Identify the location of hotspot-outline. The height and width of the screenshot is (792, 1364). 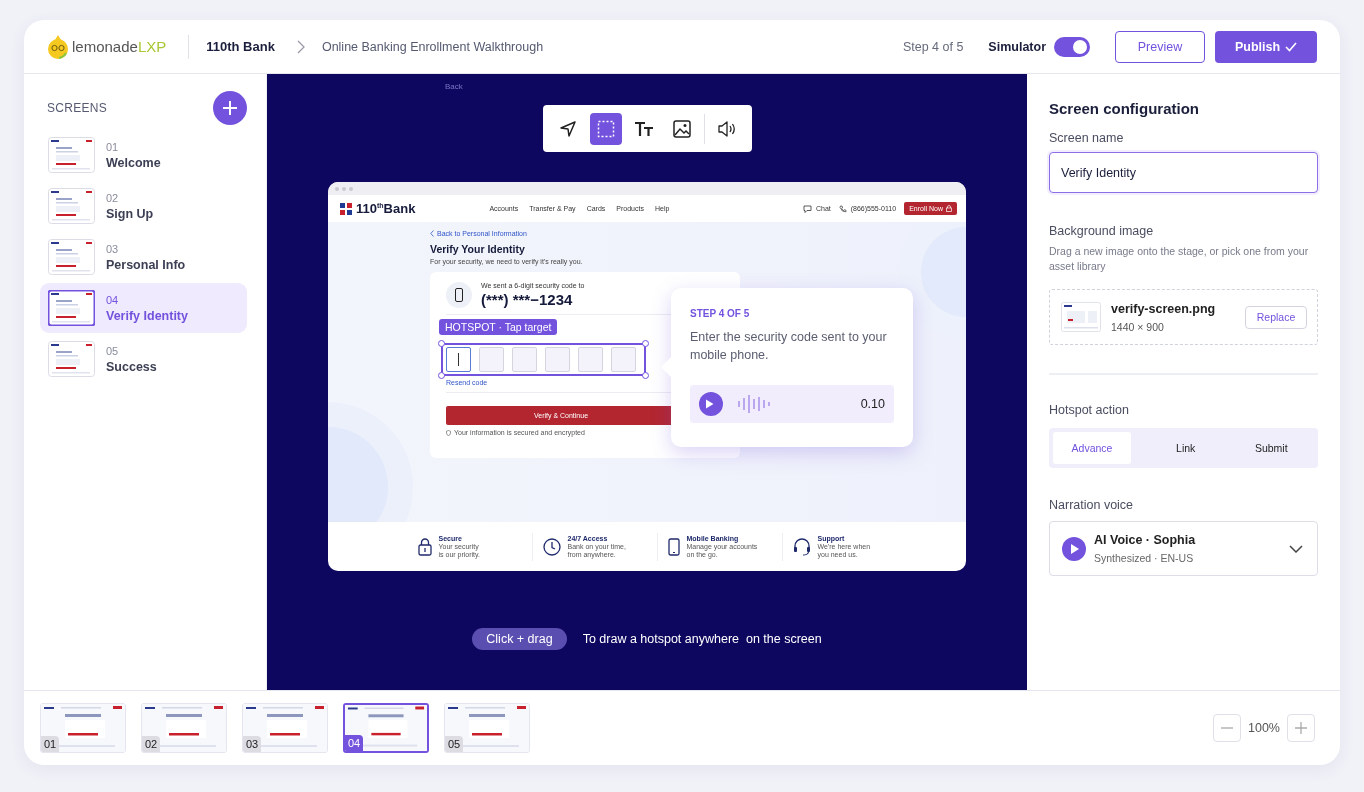
(543, 359).